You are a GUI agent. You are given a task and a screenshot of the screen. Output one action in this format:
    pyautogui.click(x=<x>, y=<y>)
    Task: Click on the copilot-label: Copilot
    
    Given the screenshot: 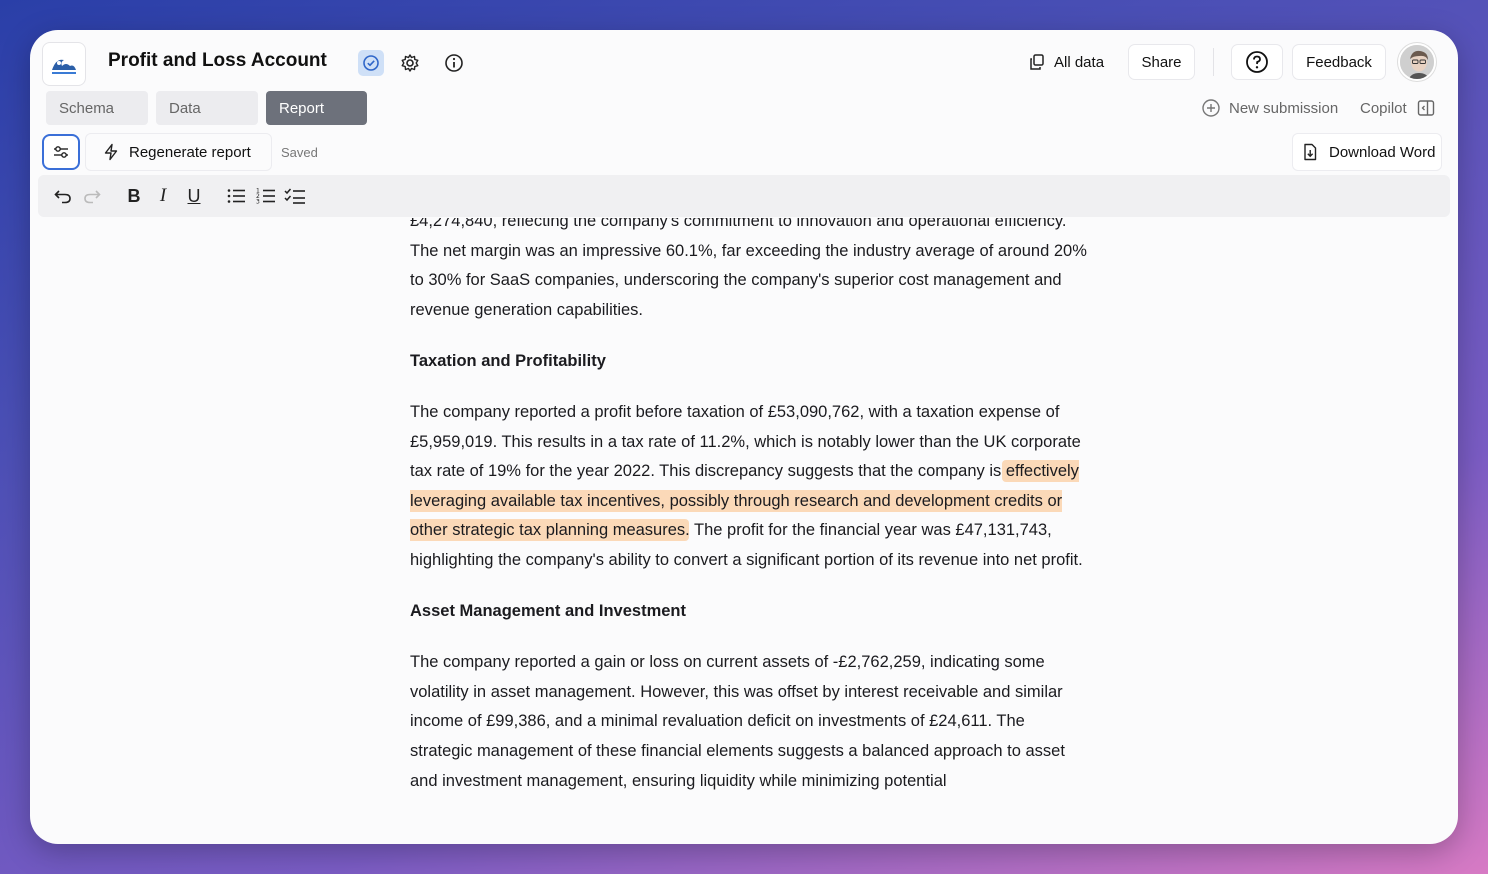 What is the action you would take?
    pyautogui.click(x=1383, y=108)
    